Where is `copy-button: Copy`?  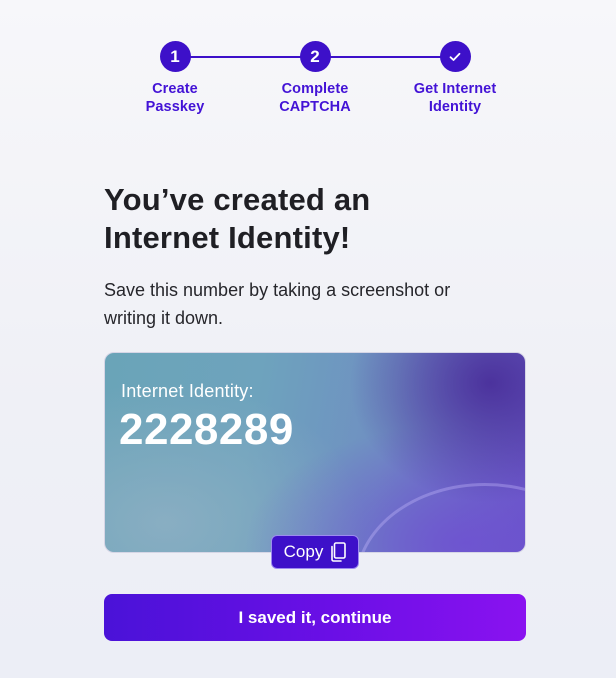 copy-button: Copy is located at coordinates (315, 552).